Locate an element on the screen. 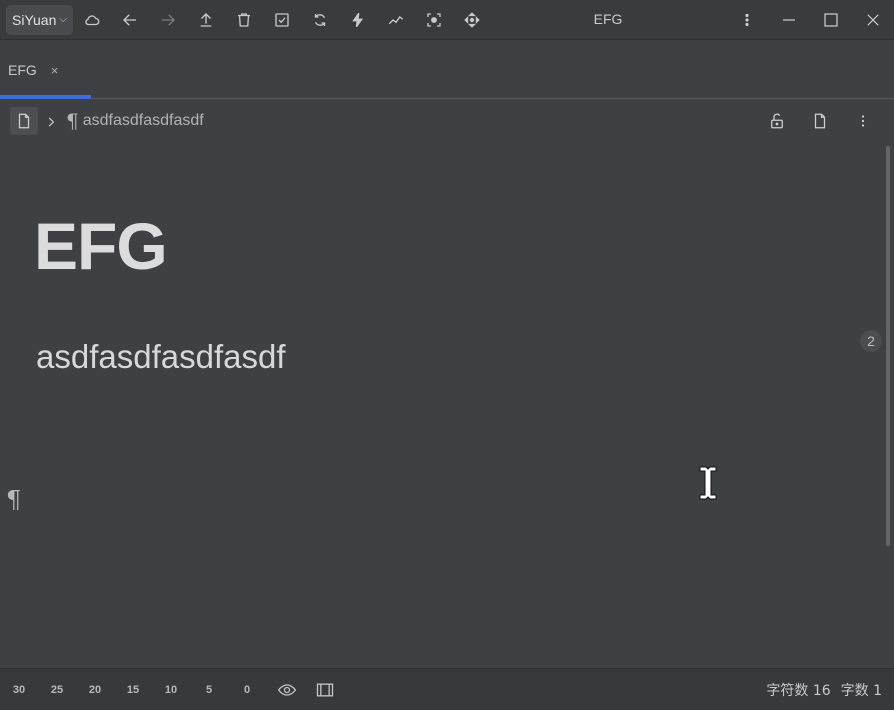 This screenshot has height=710, width=894. breadcrumb-item: asdfasdfasdfasdf is located at coordinates (143, 121).